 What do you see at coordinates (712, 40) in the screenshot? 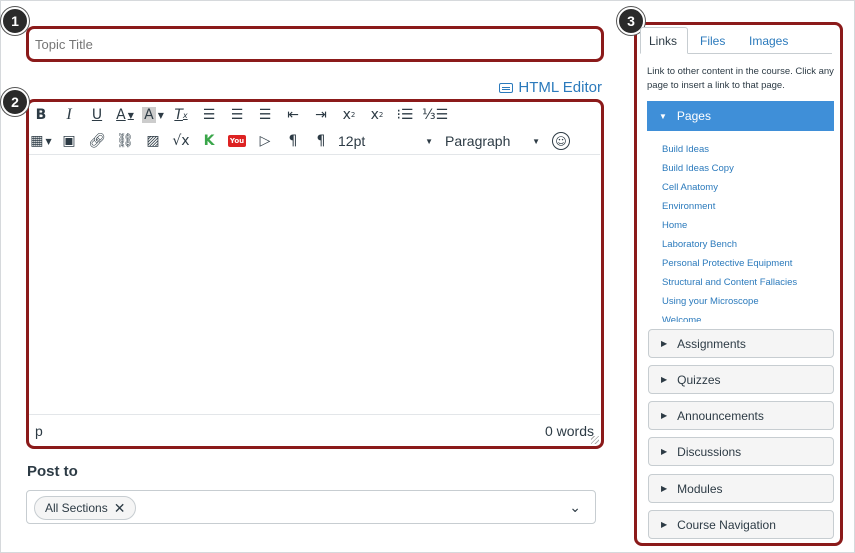
I see `tab-files: Files` at bounding box center [712, 40].